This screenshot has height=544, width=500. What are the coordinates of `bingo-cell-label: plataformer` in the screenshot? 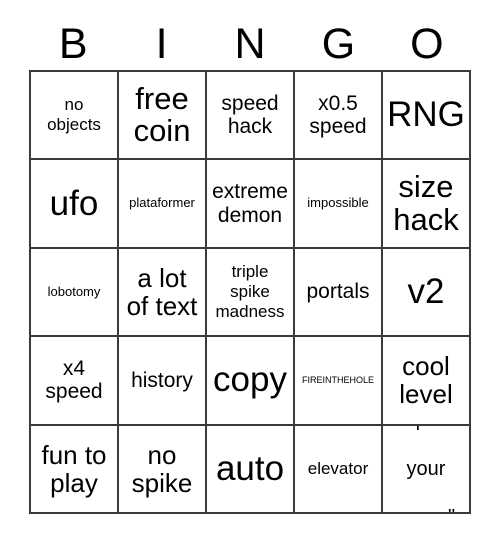 It's located at (162, 203).